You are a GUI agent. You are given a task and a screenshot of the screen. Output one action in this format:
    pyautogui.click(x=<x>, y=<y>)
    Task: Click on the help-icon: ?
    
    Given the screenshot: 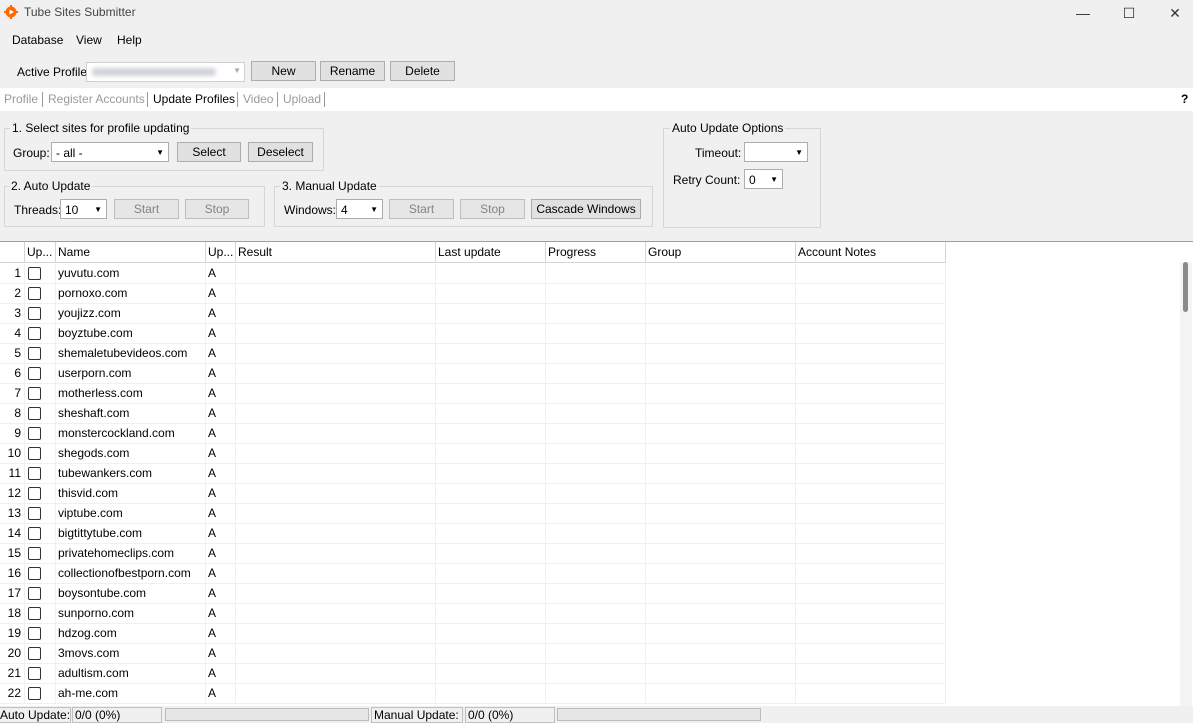 What is the action you would take?
    pyautogui.click(x=1184, y=99)
    